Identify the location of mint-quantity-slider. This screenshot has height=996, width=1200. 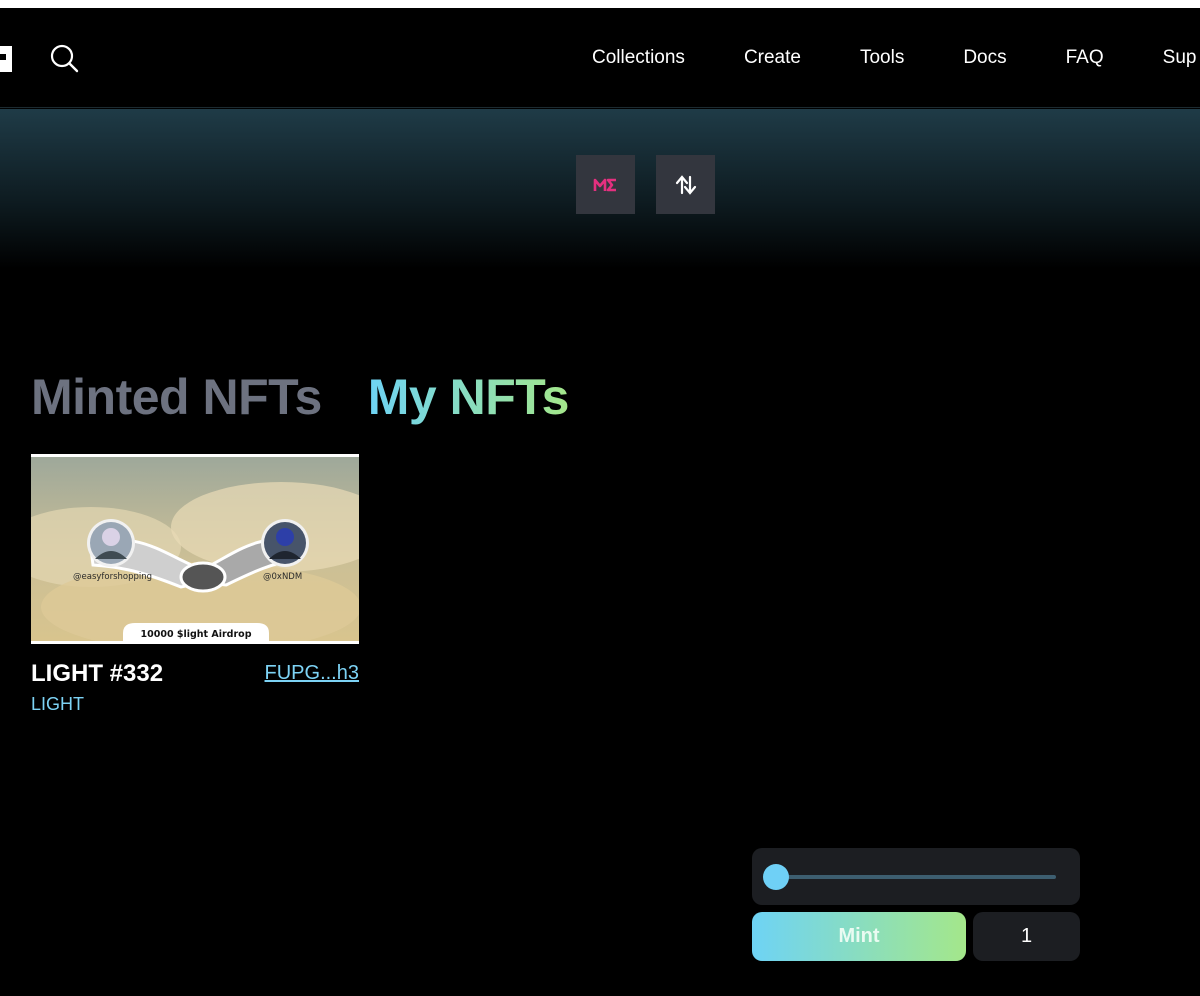
(916, 876).